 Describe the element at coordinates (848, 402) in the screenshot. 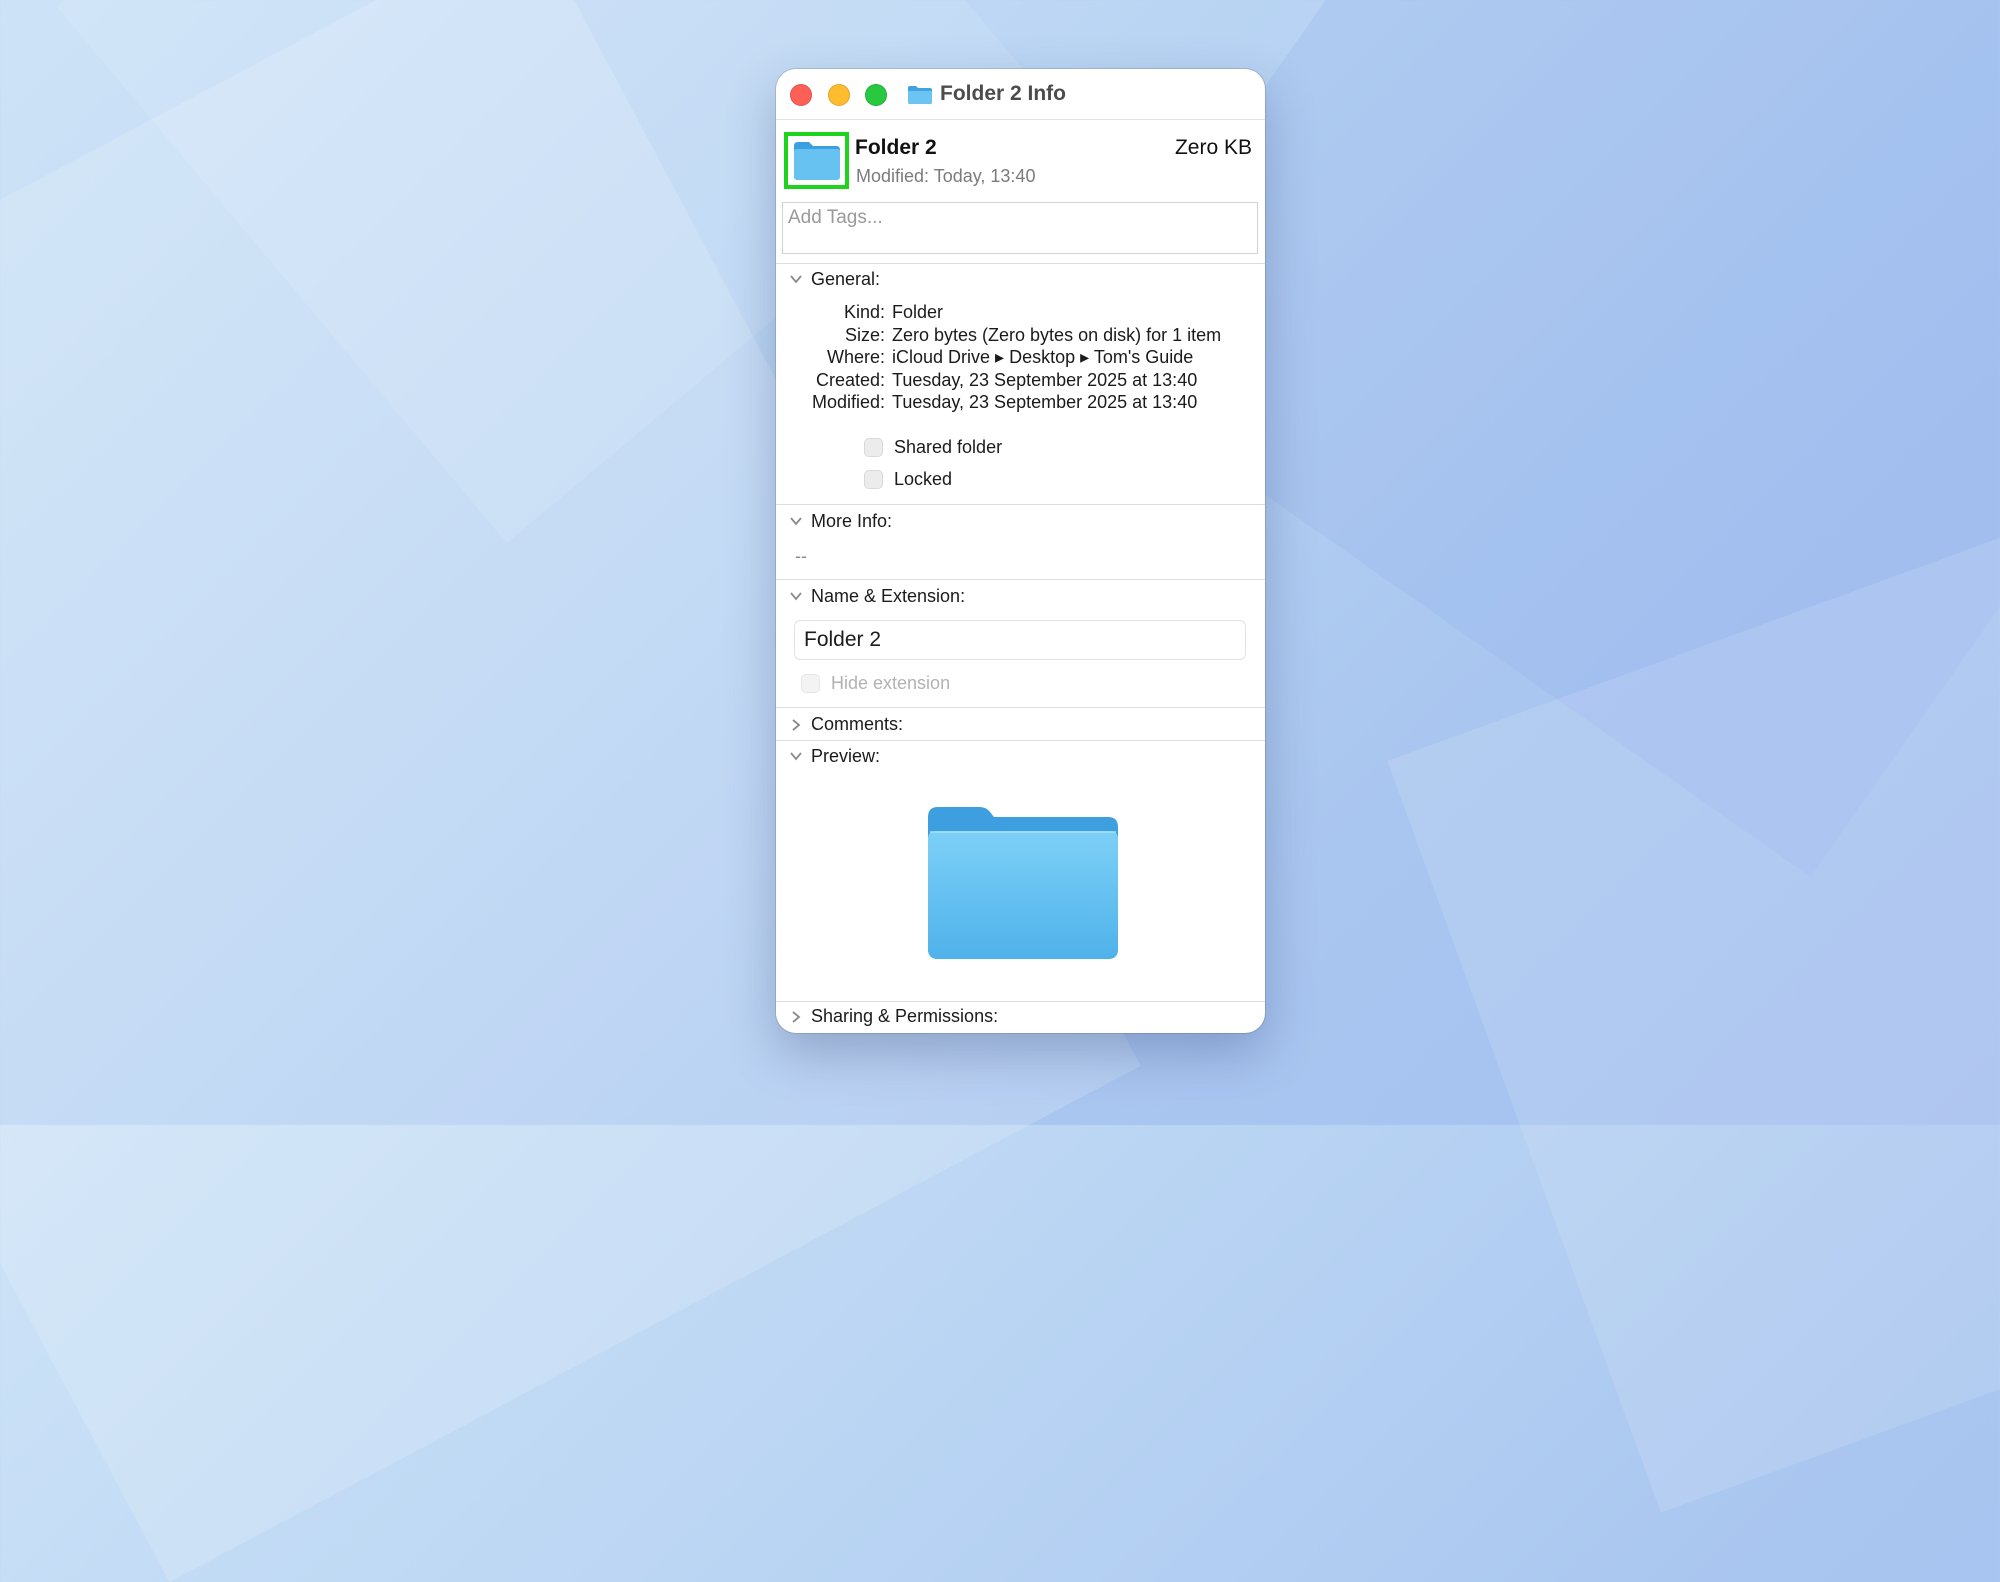

I see `info-key: Modified:` at that location.